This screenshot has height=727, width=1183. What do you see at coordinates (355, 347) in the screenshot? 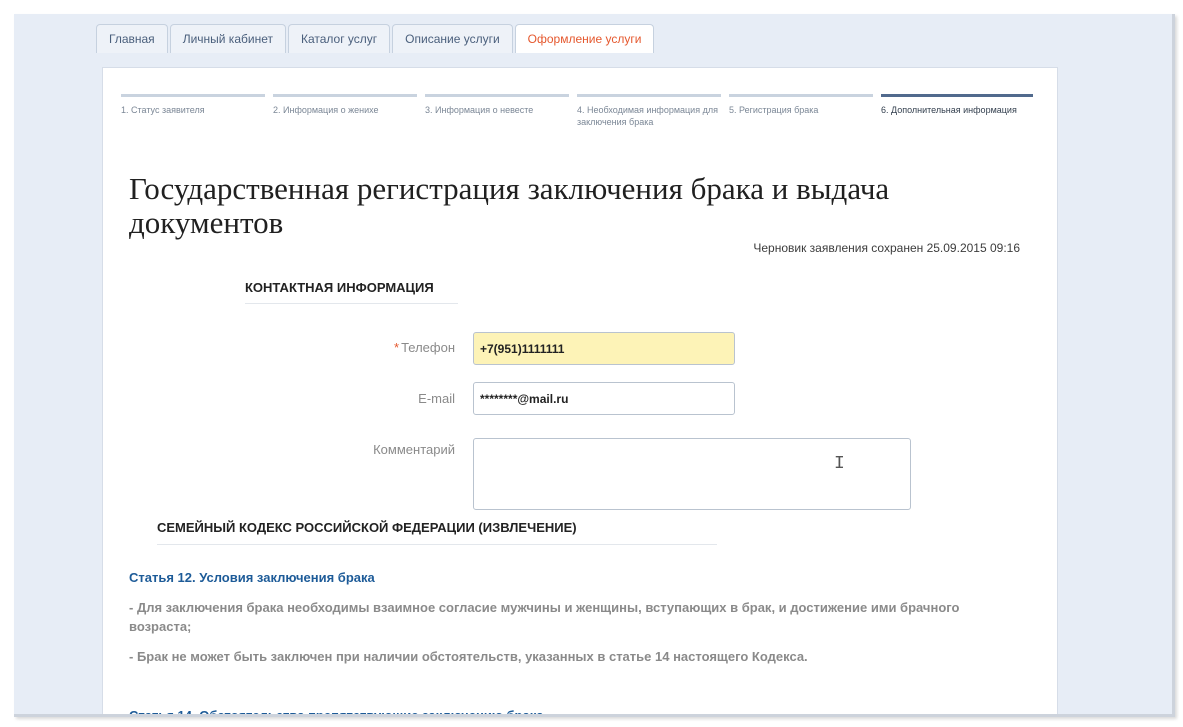
I see `phone-label: * Телефон` at bounding box center [355, 347].